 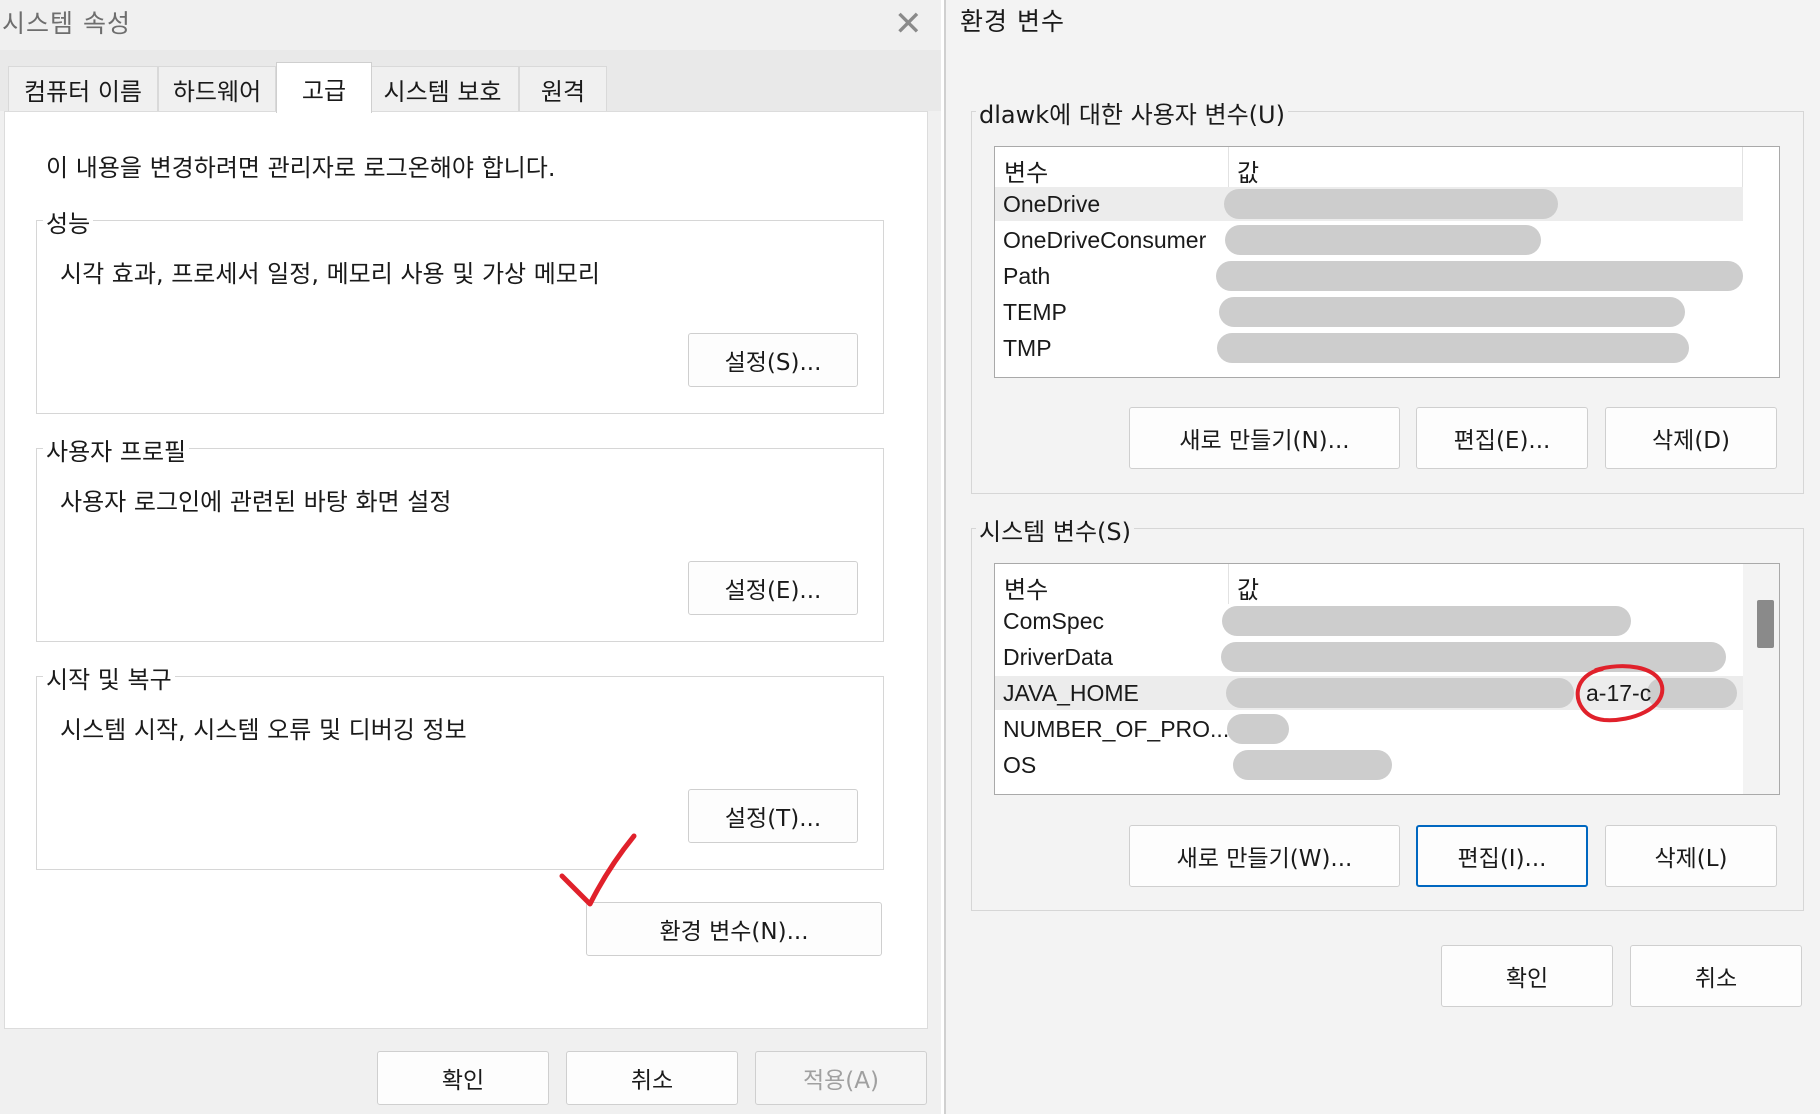 What do you see at coordinates (1620, 693) in the screenshot?
I see `highlight-circle-icon` at bounding box center [1620, 693].